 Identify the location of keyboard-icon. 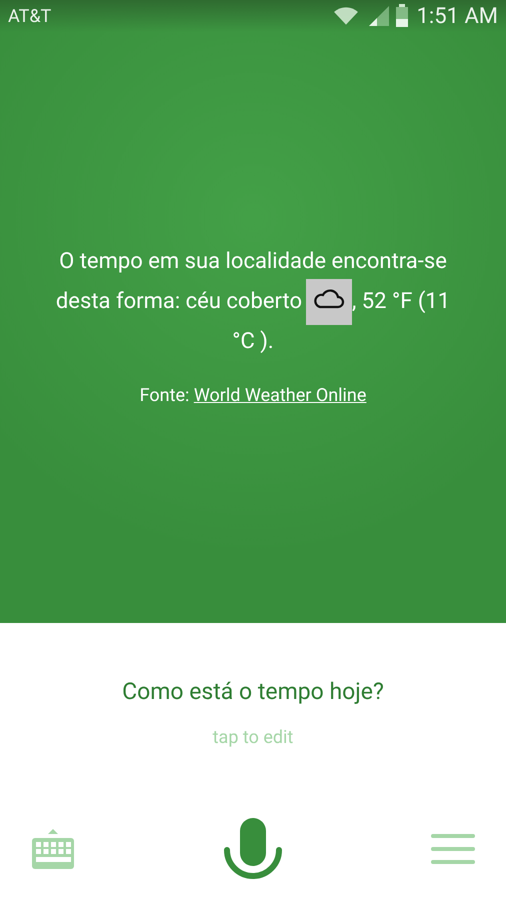
(53, 849).